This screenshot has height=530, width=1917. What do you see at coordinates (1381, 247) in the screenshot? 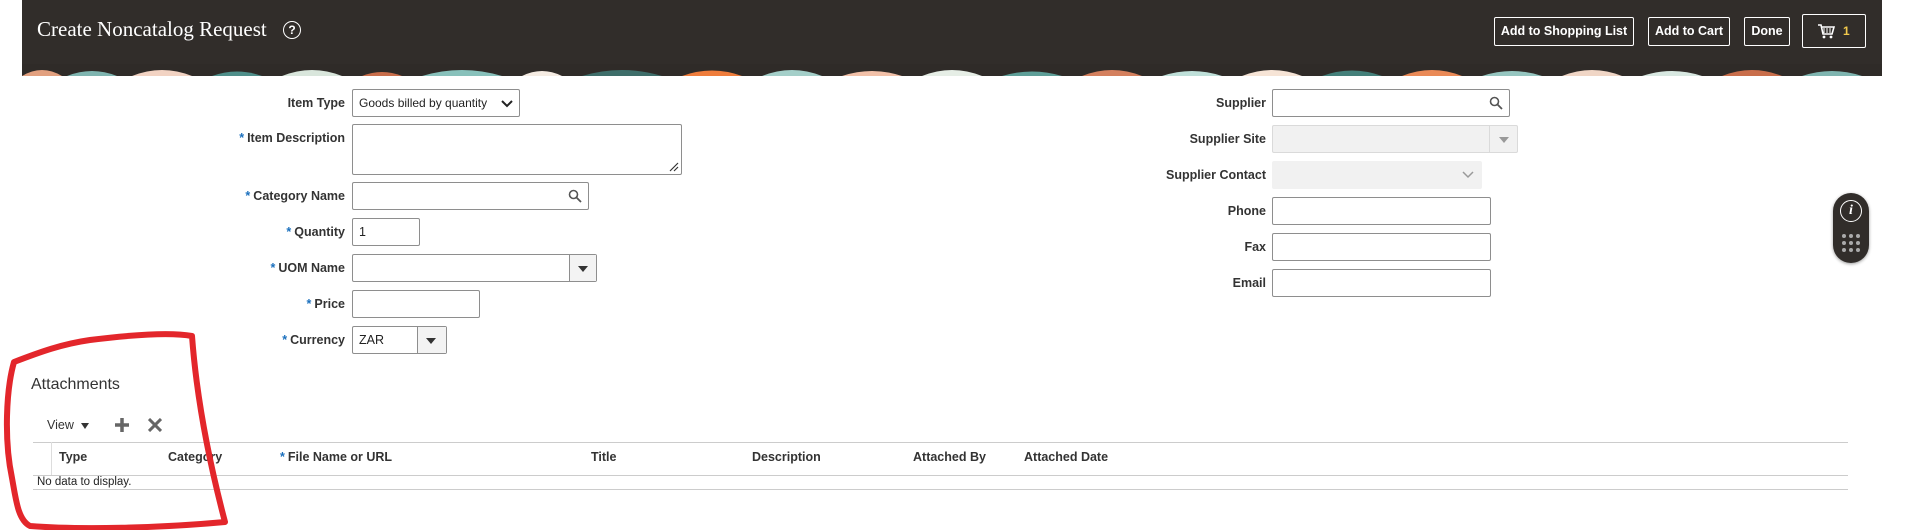
I see `fax-input` at bounding box center [1381, 247].